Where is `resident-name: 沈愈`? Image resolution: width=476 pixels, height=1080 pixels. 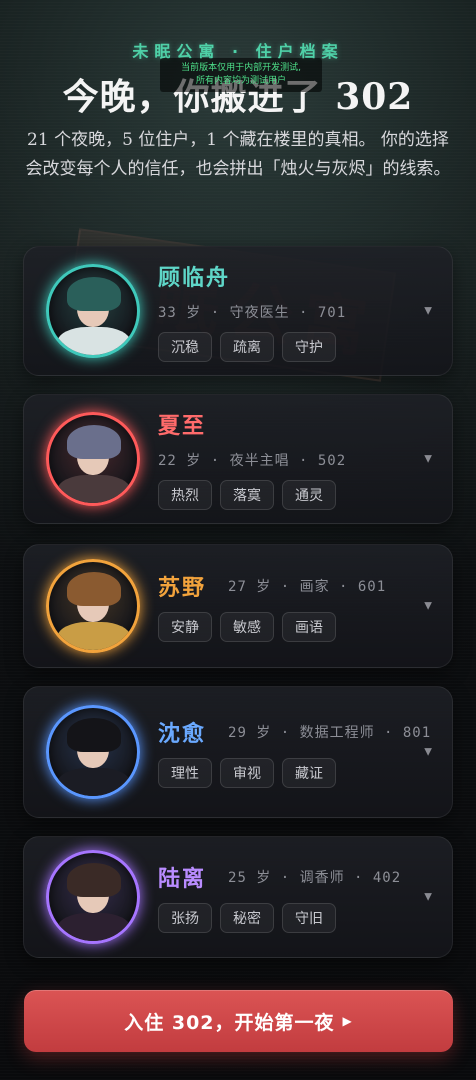 resident-name: 沈愈 is located at coordinates (182, 734).